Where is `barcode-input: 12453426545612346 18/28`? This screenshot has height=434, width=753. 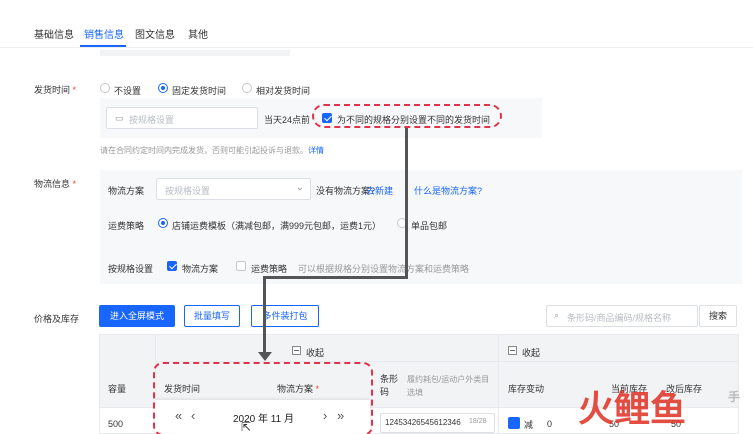
barcode-input: 12453426545612346 18/28 is located at coordinates (437, 423).